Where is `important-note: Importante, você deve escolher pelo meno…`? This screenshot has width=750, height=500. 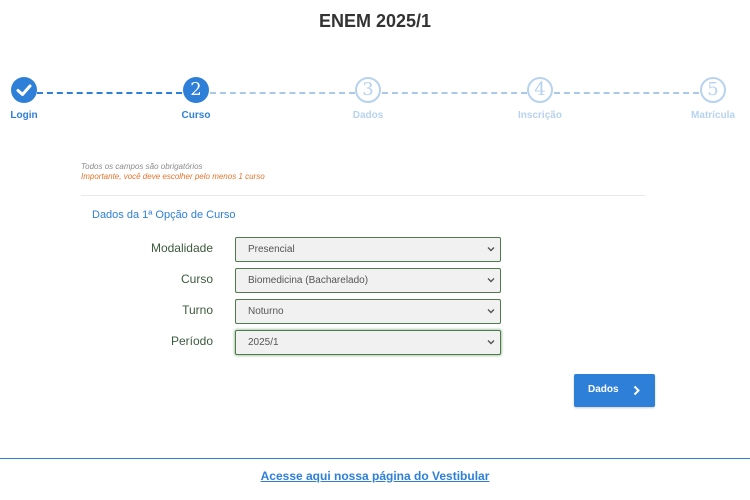
important-note: Importante, você deve escolher pelo meno… is located at coordinates (173, 176).